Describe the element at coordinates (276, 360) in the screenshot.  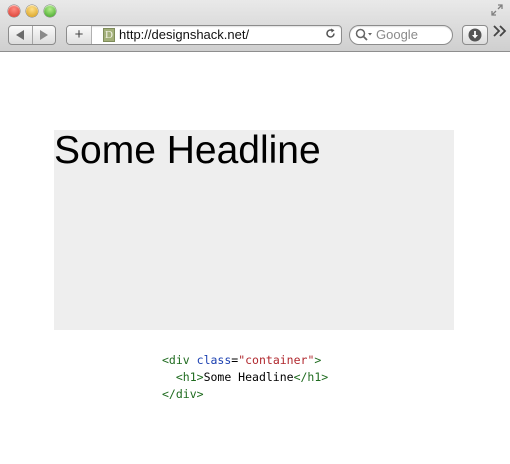
I see `code-attr-value: "container"` at that location.